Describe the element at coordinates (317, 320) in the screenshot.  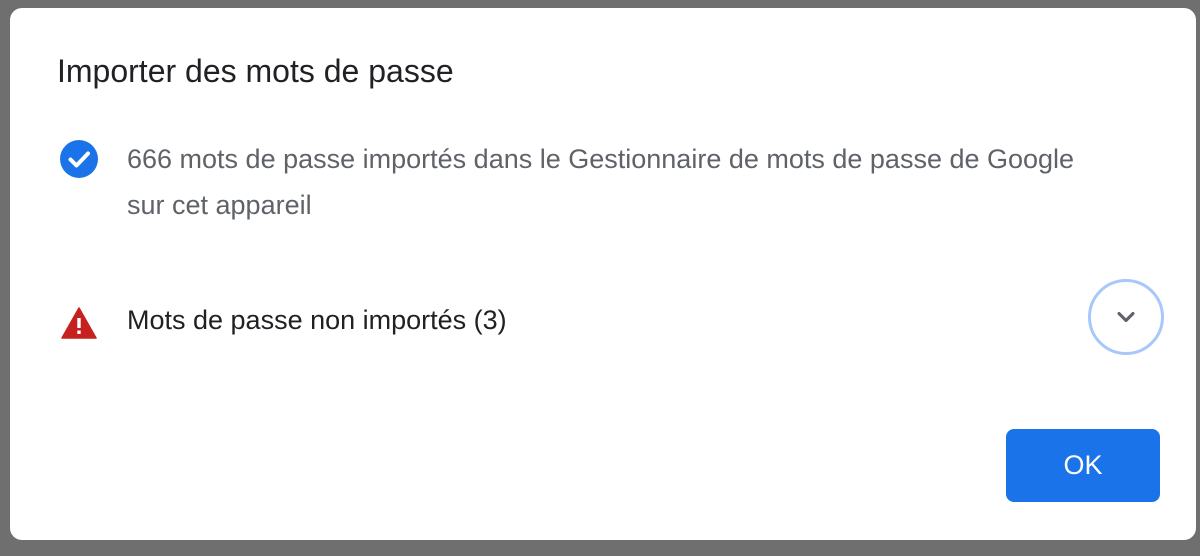
I see `failed-imports-label: Mots de passe non importés (3)` at that location.